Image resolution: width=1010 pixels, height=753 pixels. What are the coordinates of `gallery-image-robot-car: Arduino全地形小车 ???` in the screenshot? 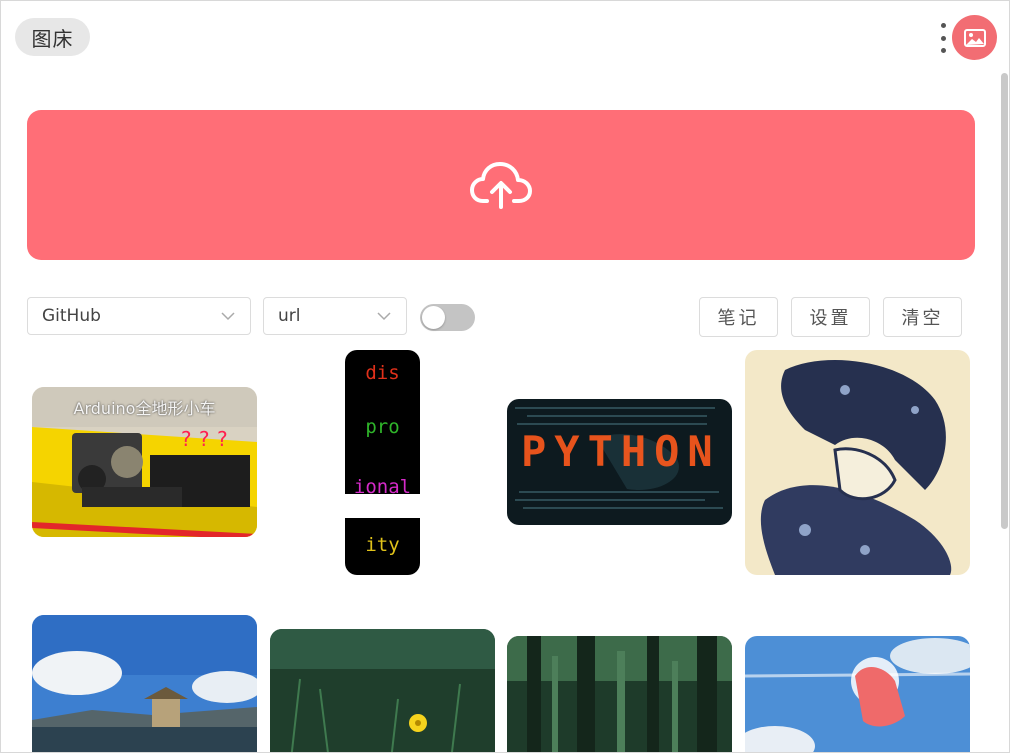 It's located at (144, 462).